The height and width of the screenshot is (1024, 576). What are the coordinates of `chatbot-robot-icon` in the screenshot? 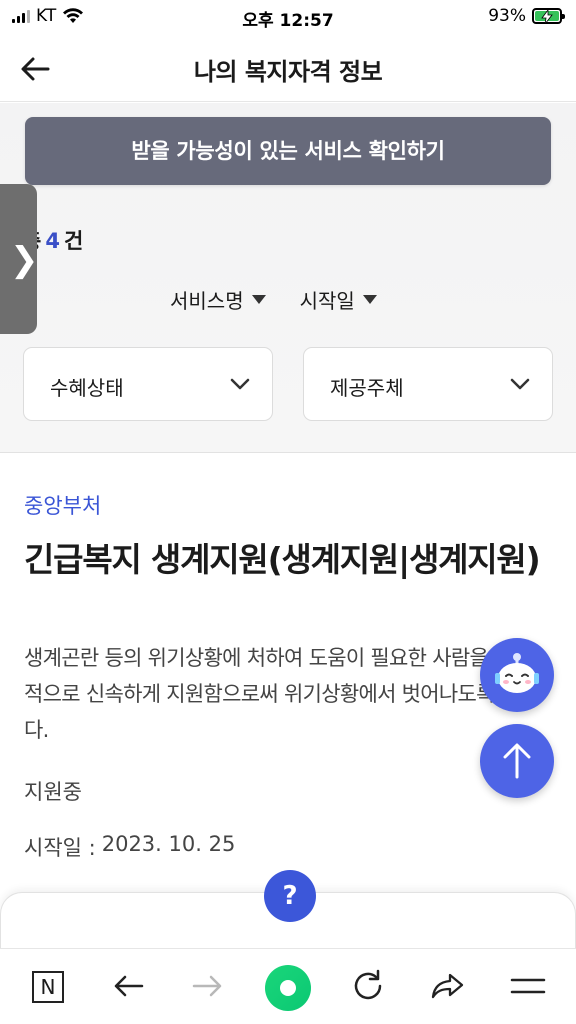 It's located at (517, 673).